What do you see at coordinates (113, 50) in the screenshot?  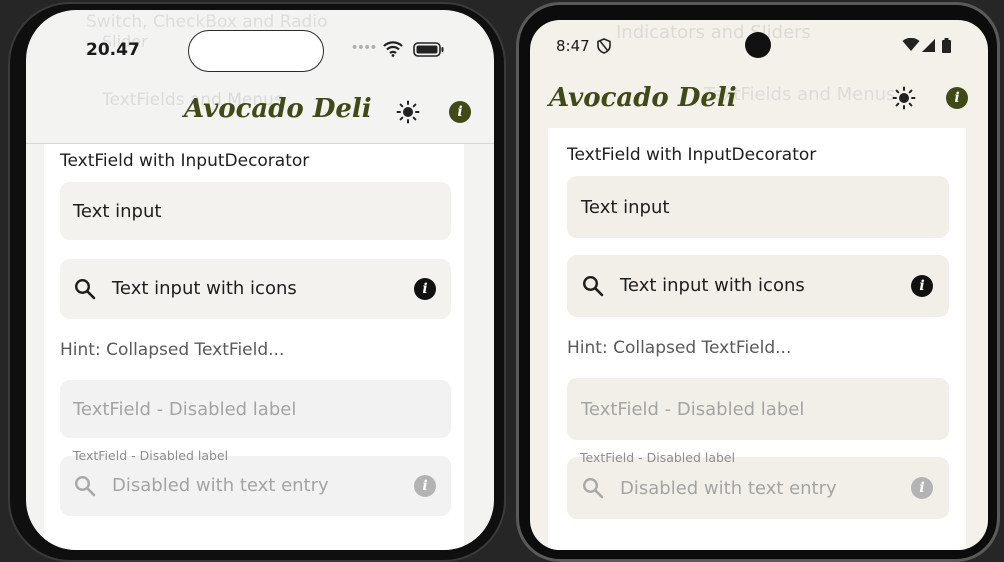 I see `ios-status-time: 20.47` at bounding box center [113, 50].